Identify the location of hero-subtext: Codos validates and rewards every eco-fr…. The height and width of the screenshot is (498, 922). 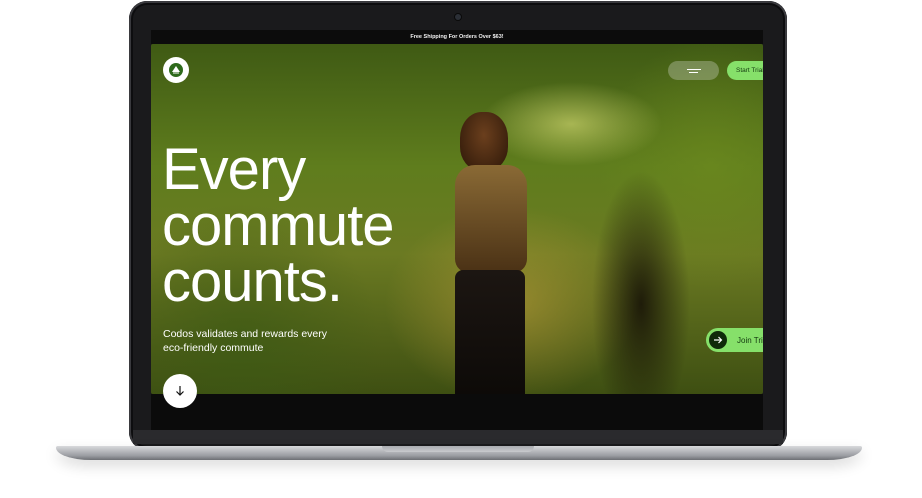
(245, 341).